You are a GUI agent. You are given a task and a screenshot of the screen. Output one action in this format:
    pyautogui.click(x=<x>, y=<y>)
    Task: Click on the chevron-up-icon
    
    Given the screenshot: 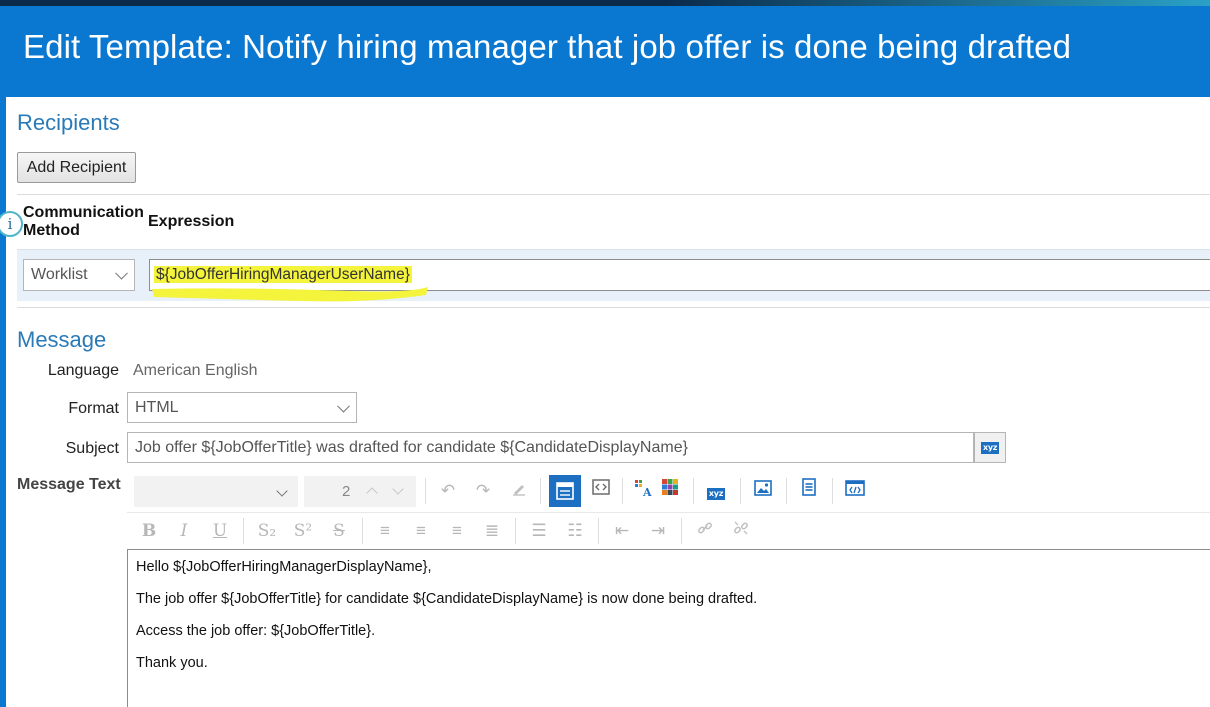 What is the action you would take?
    pyautogui.click(x=372, y=493)
    